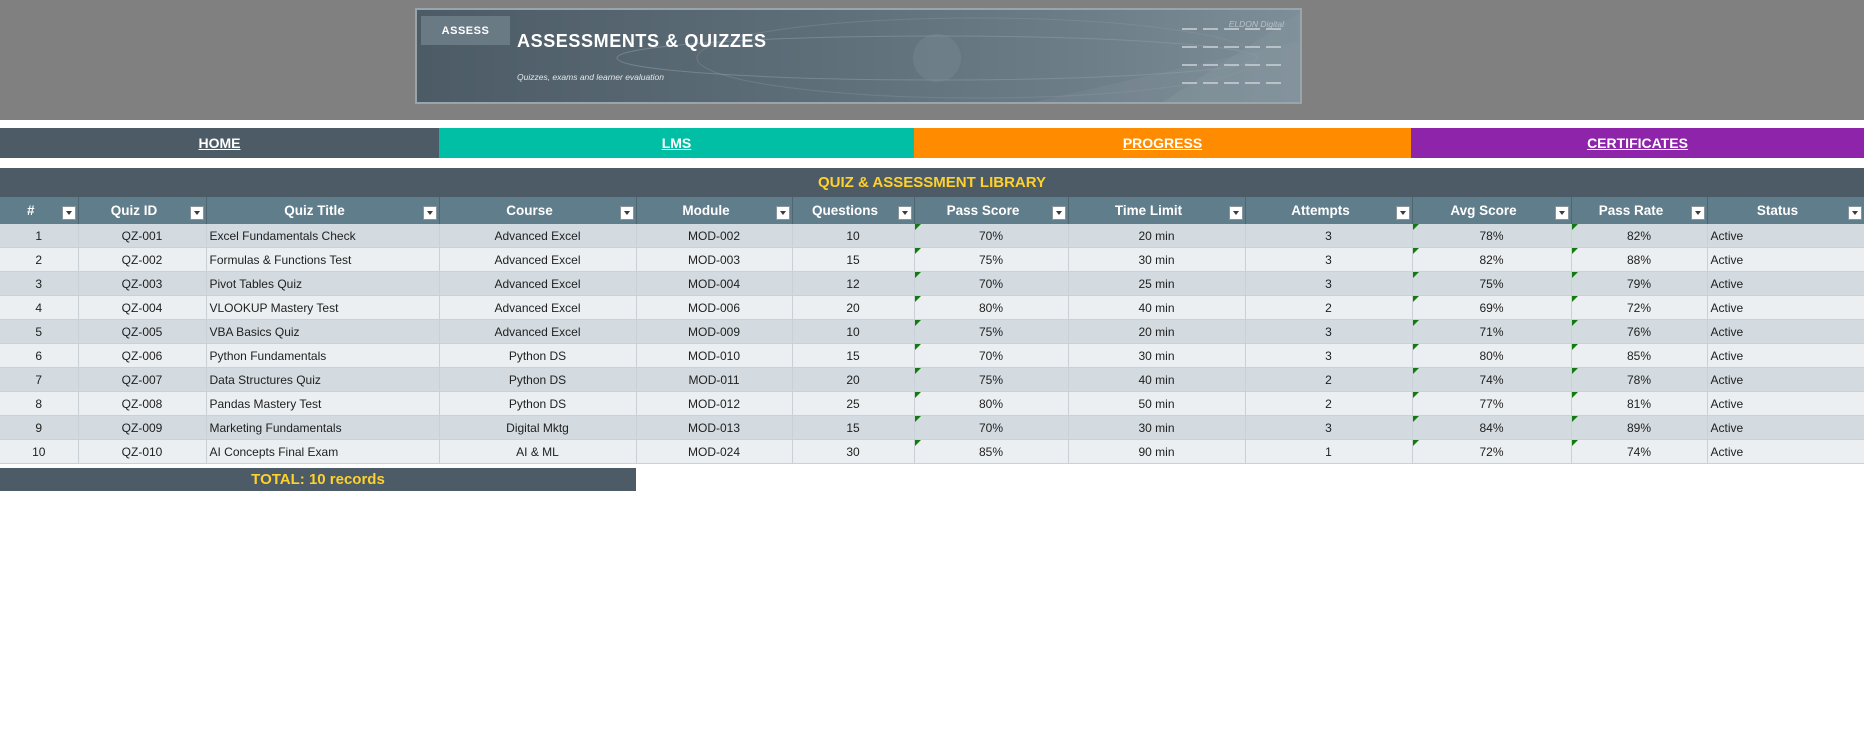  Describe the element at coordinates (1329, 451) in the screenshot. I see `cell-attempts: 1` at that location.